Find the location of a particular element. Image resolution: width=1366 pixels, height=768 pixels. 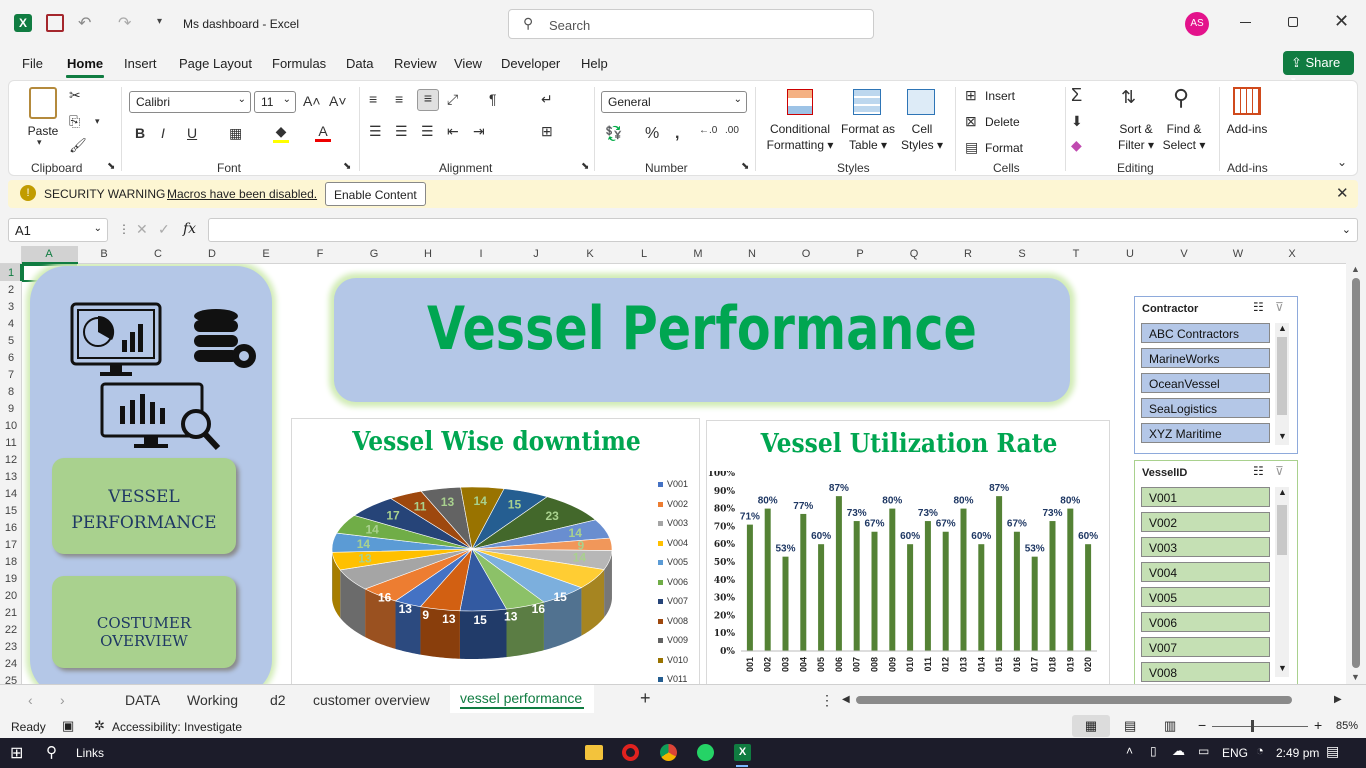

zoom-level: 85% is located at coordinates (1347, 726).